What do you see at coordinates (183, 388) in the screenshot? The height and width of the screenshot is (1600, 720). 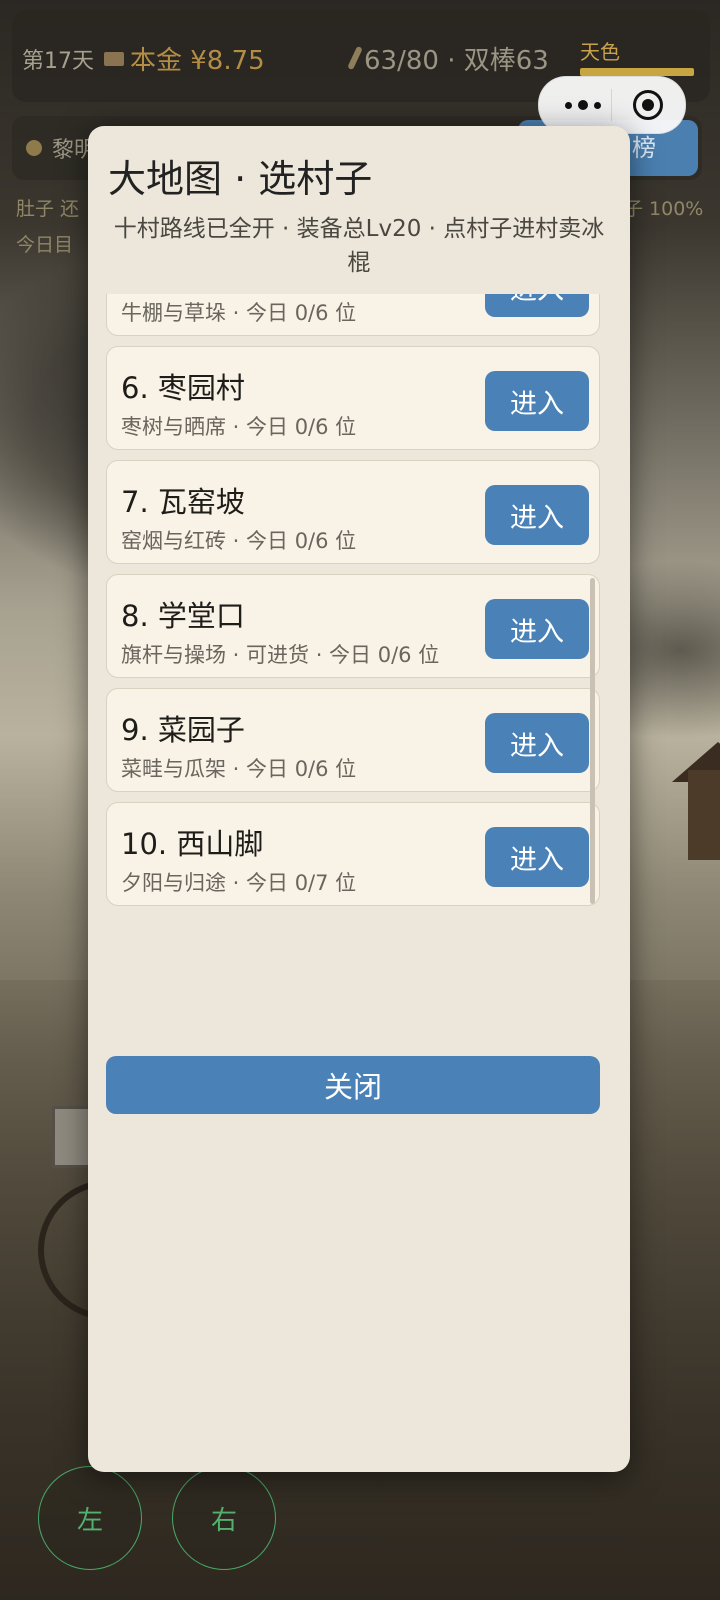 I see `village-name: 6. 枣园村` at bounding box center [183, 388].